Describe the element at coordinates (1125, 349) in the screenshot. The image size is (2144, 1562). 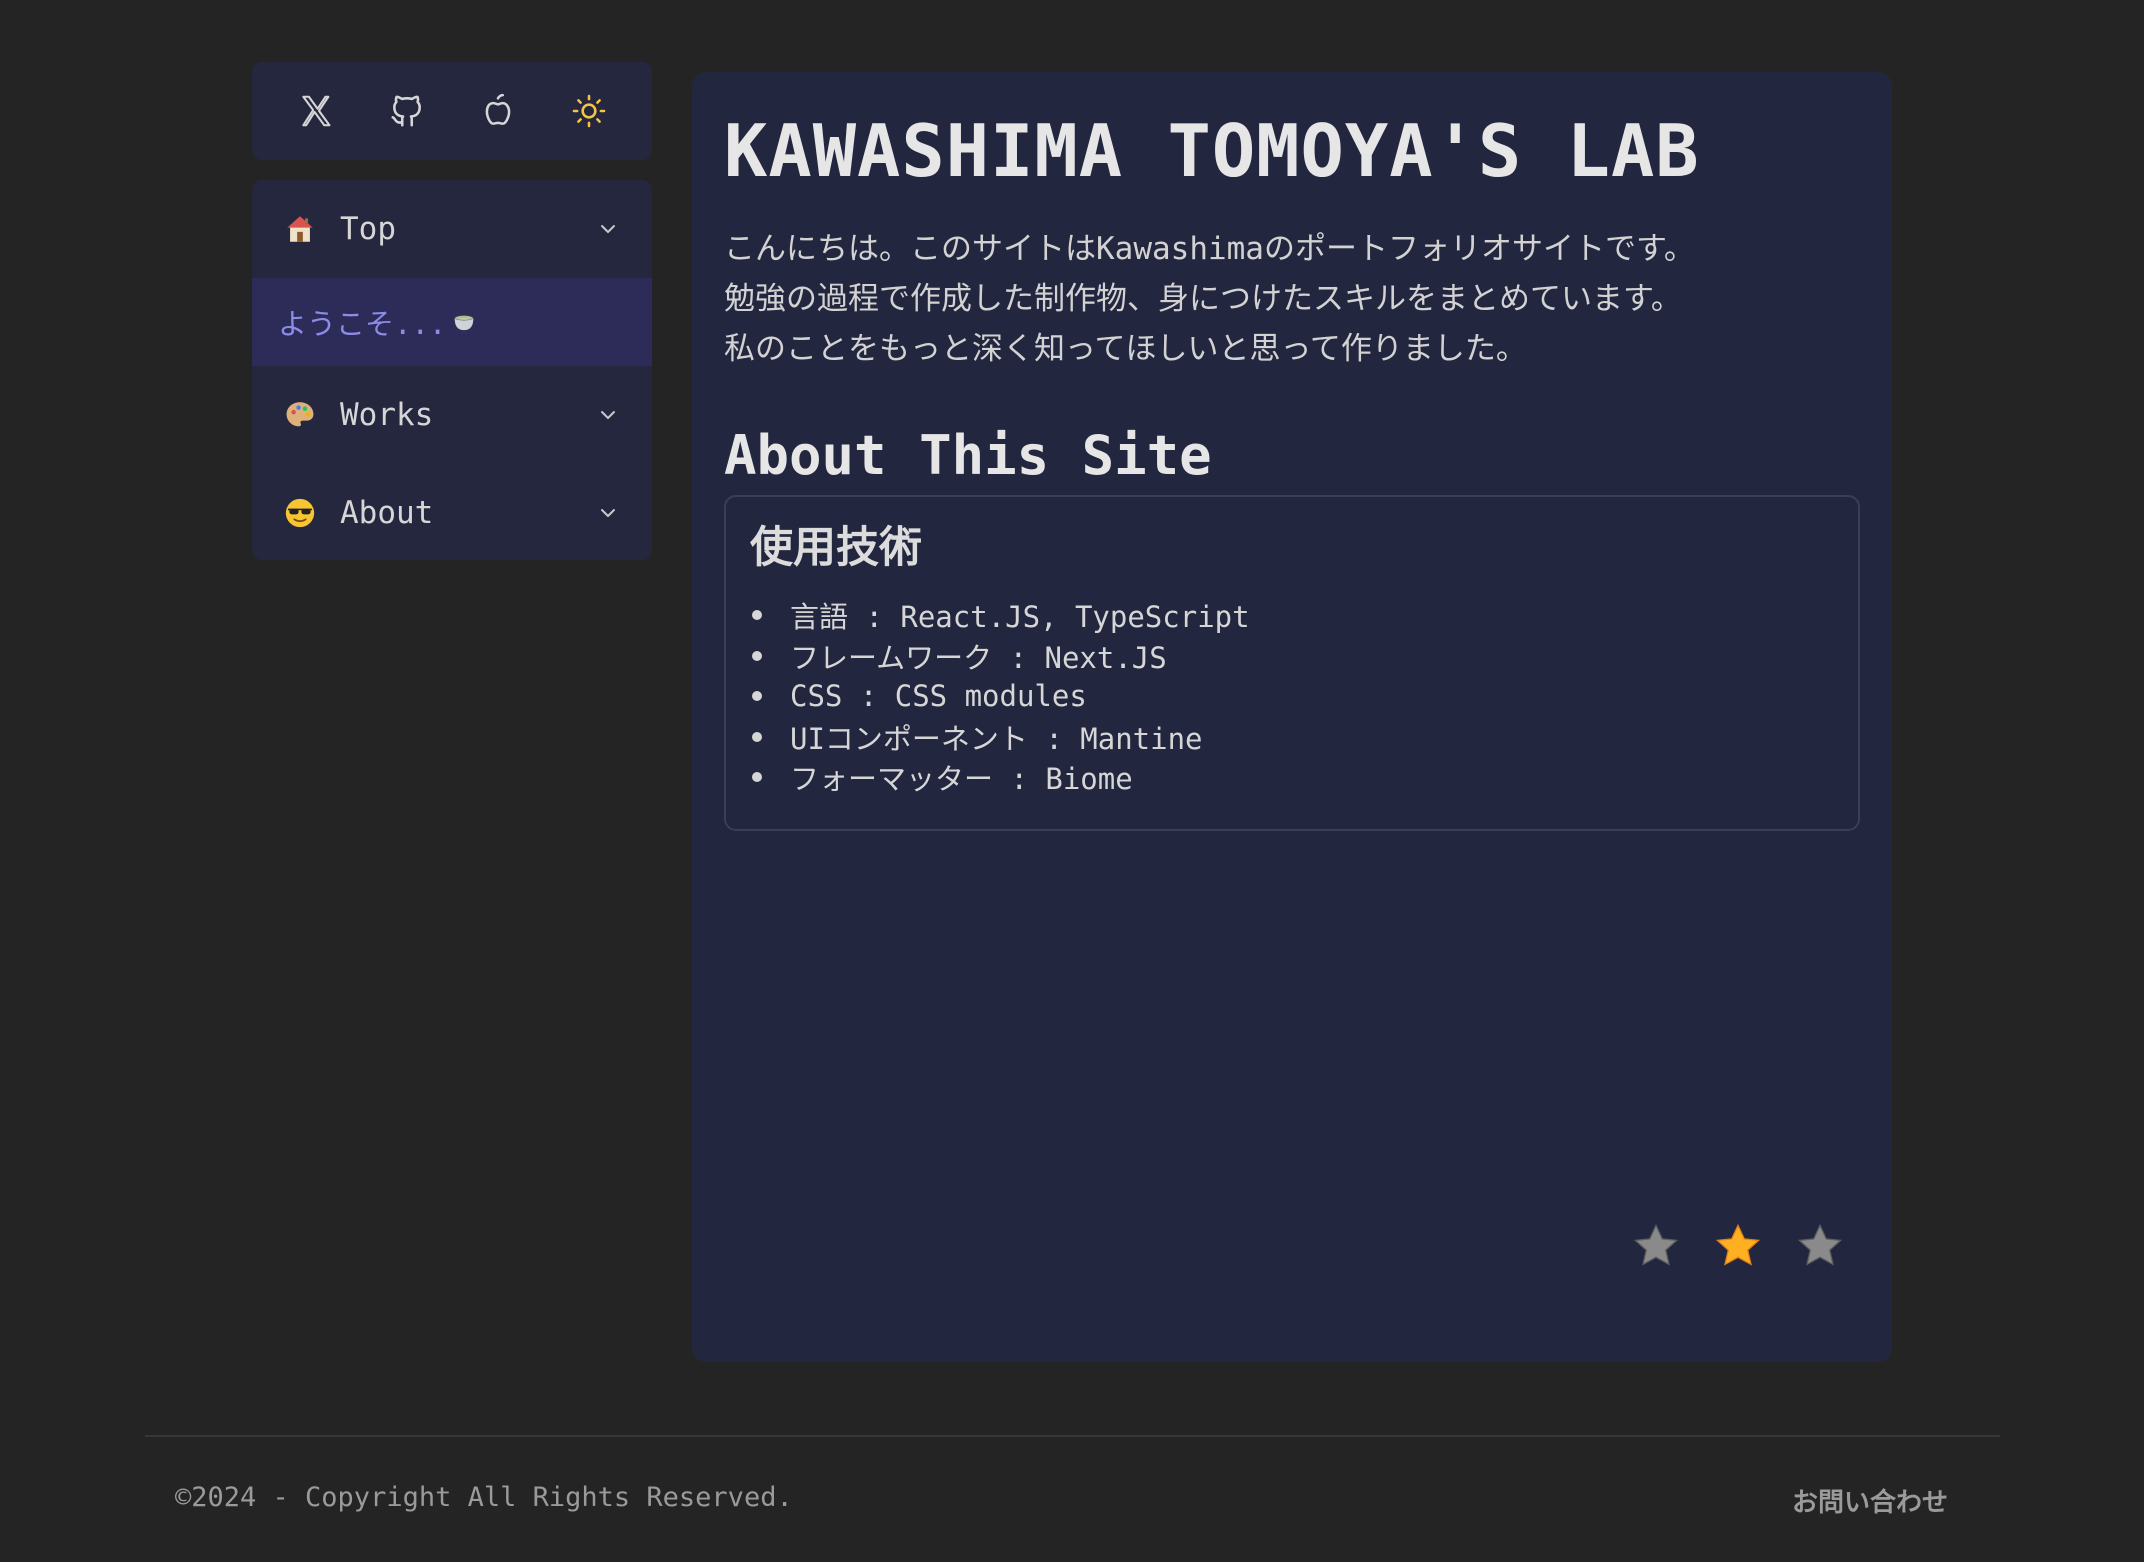
I see `intro-line: 私のことをもっと深く知ってほしいと思って作りました。` at that location.